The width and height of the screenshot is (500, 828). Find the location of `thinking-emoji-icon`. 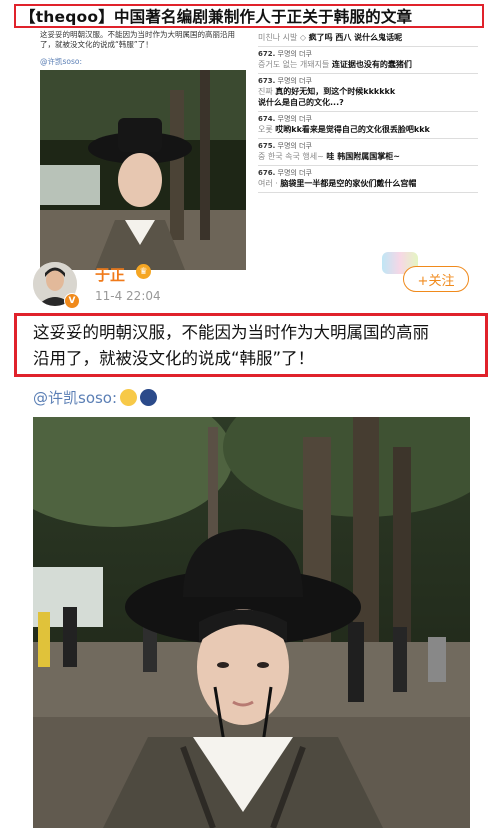

thinking-emoji-icon is located at coordinates (129, 397).